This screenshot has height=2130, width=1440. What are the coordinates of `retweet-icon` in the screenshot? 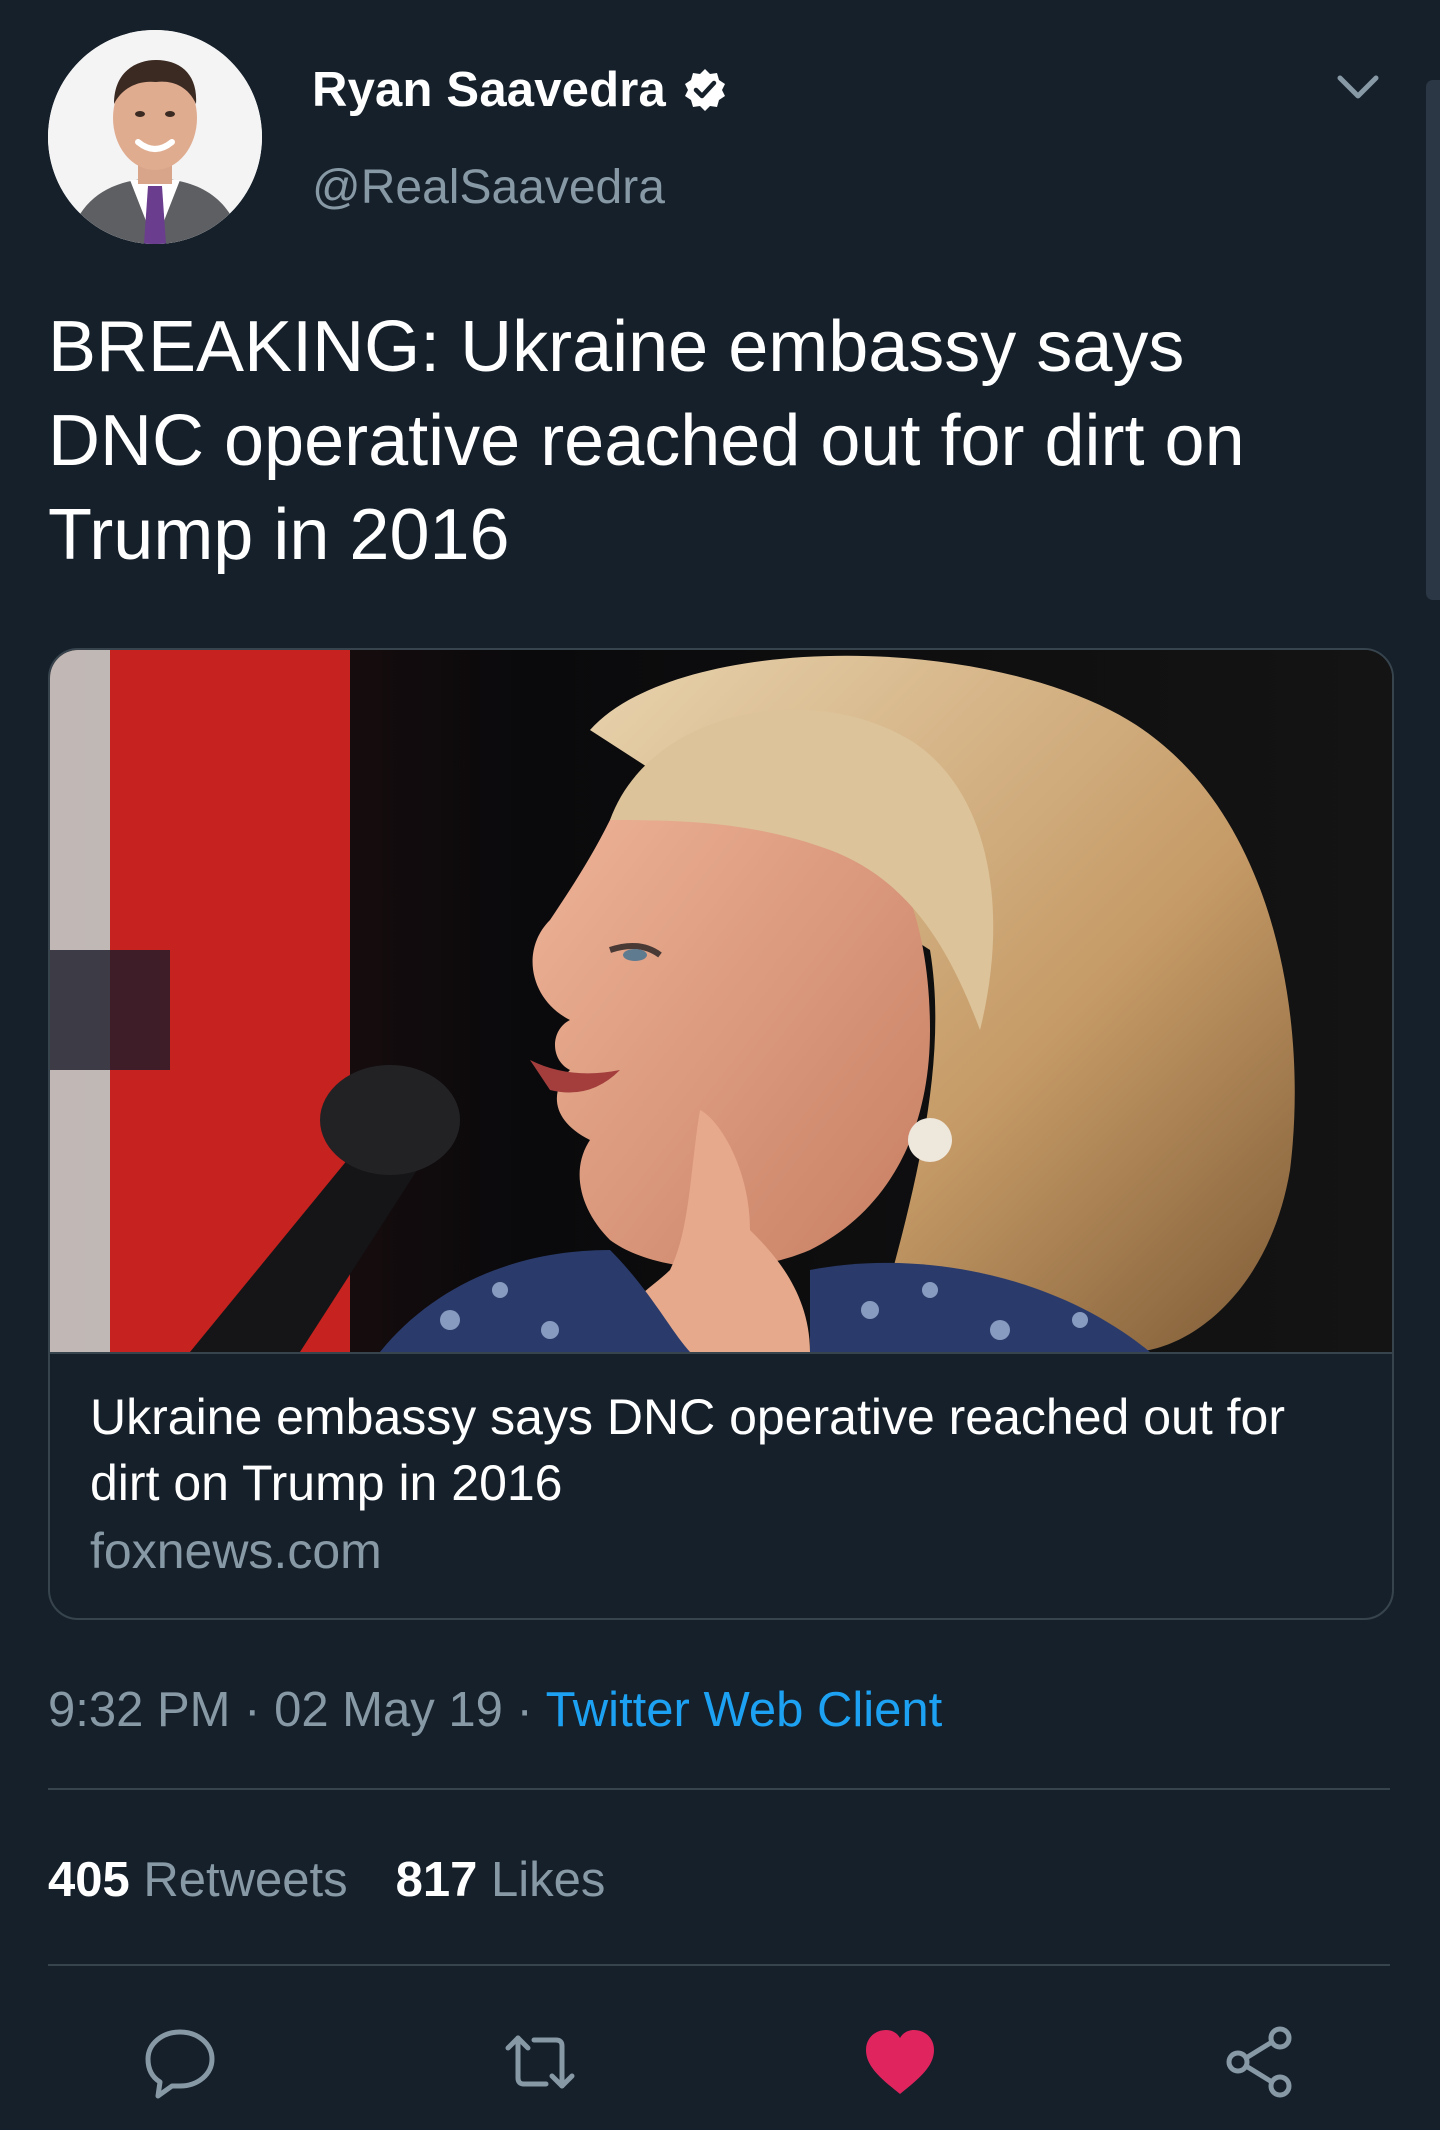 It's located at (540, 2062).